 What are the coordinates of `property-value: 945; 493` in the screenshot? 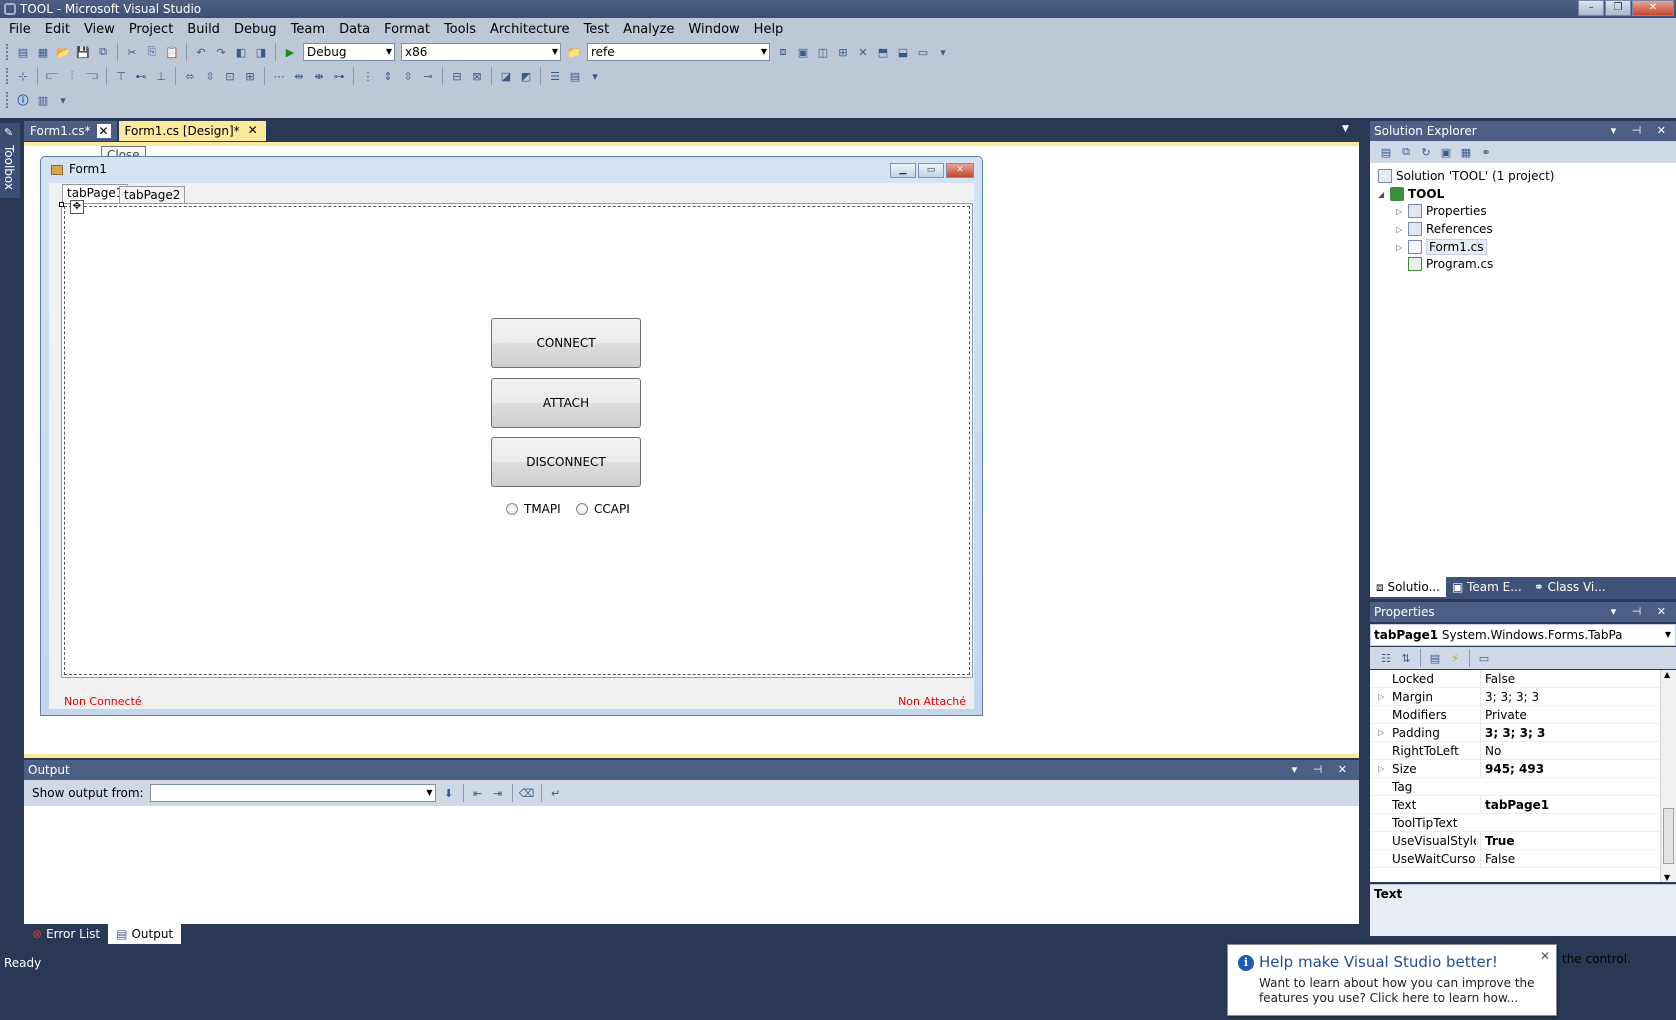 It's located at (1565, 769).